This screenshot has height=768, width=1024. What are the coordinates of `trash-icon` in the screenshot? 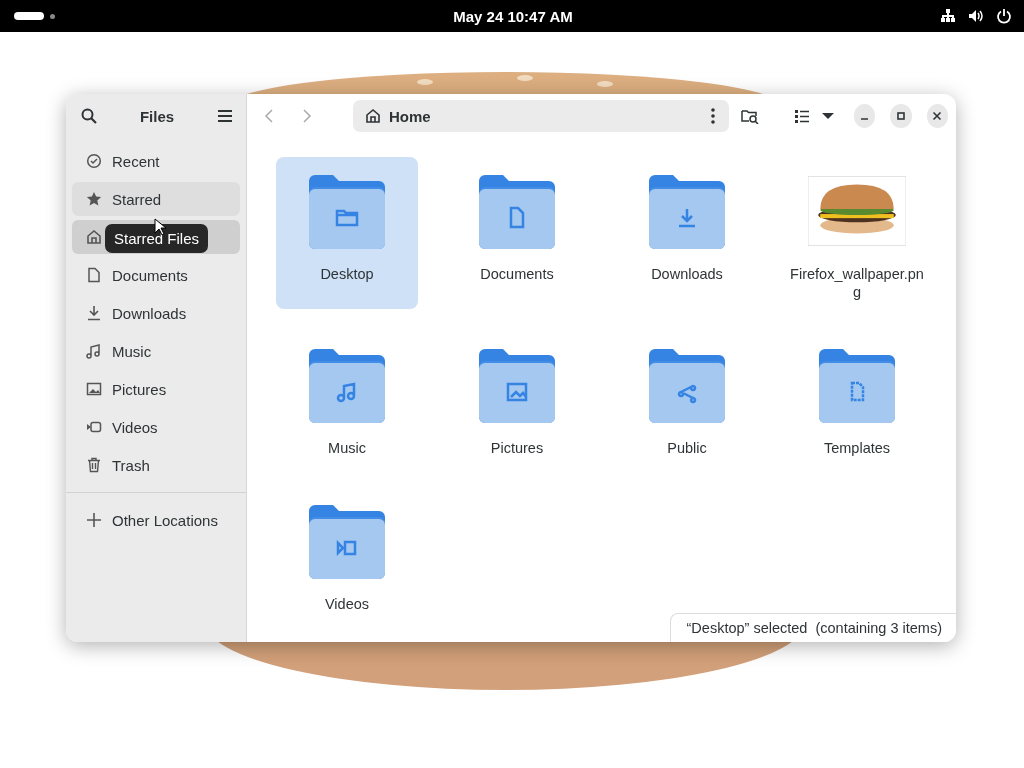 It's located at (94, 465).